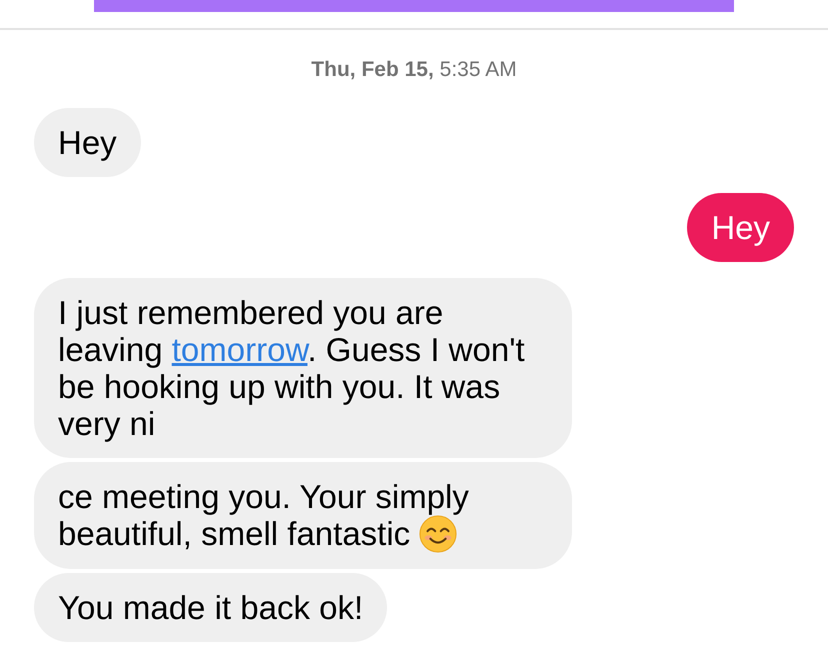 This screenshot has width=828, height=646. Describe the element at coordinates (438, 534) in the screenshot. I see `smiling-face-icon` at that location.